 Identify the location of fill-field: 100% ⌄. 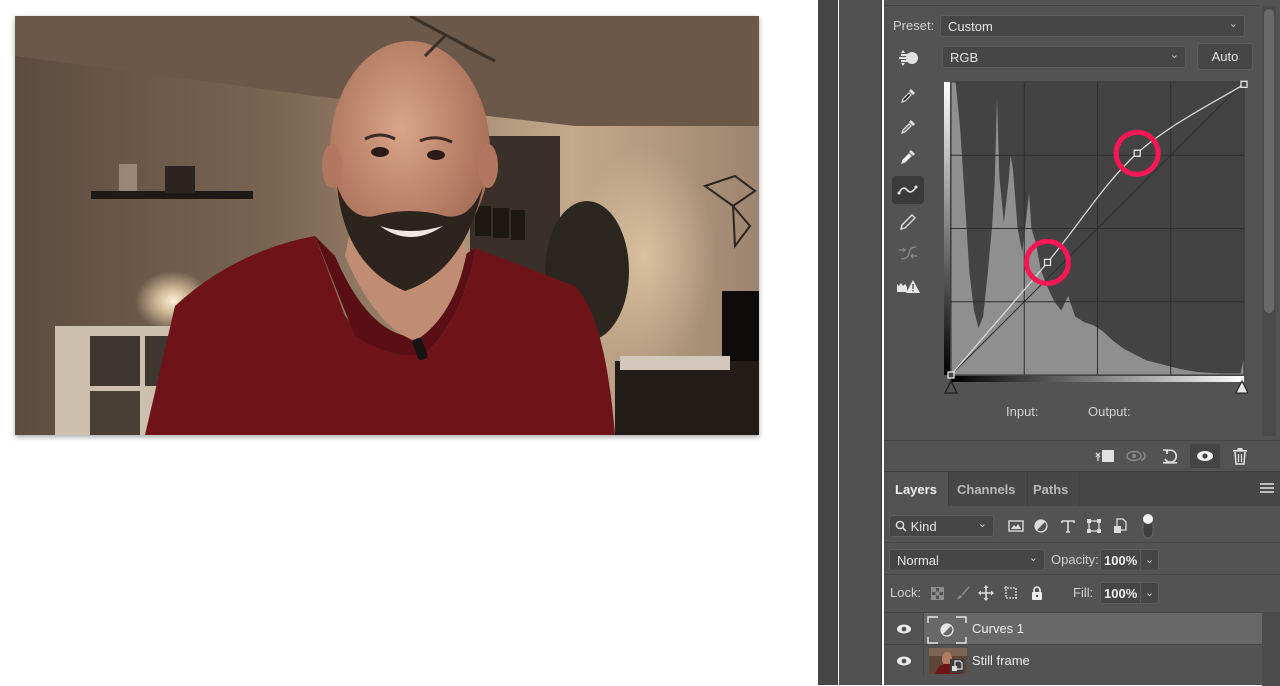
(1129, 593).